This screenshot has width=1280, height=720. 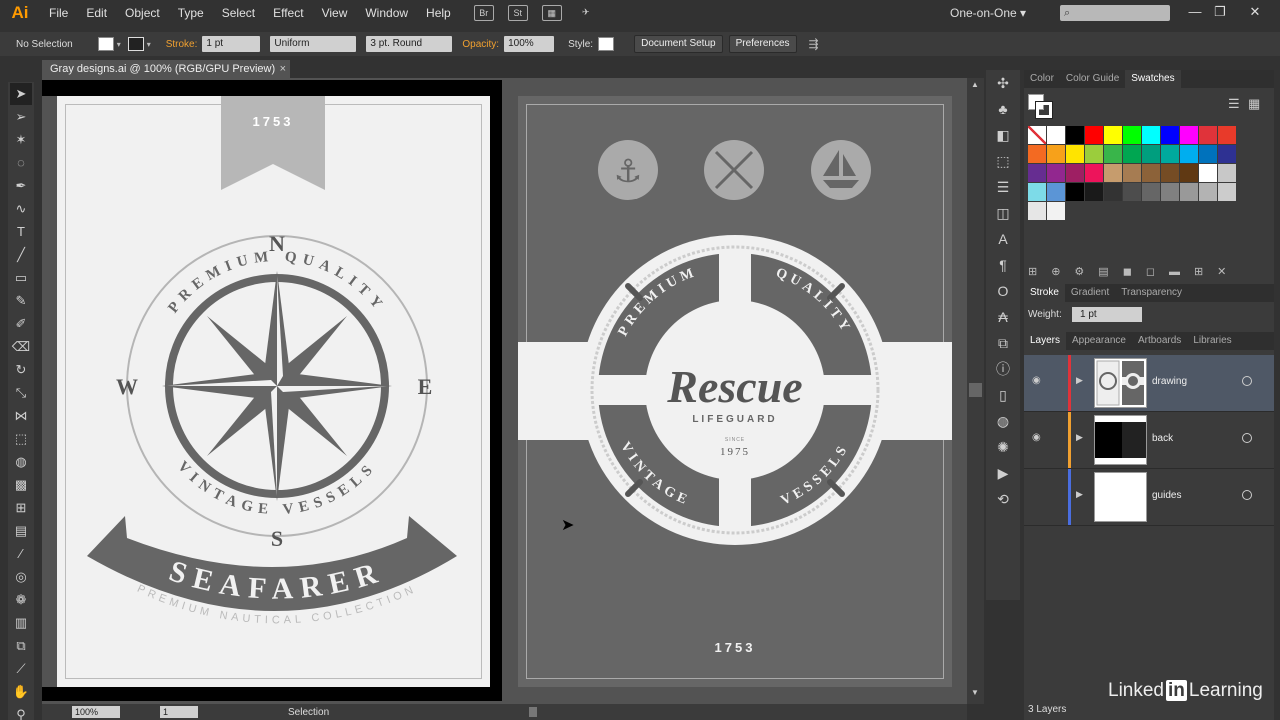 I want to click on menu-window: Window, so click(x=386, y=13).